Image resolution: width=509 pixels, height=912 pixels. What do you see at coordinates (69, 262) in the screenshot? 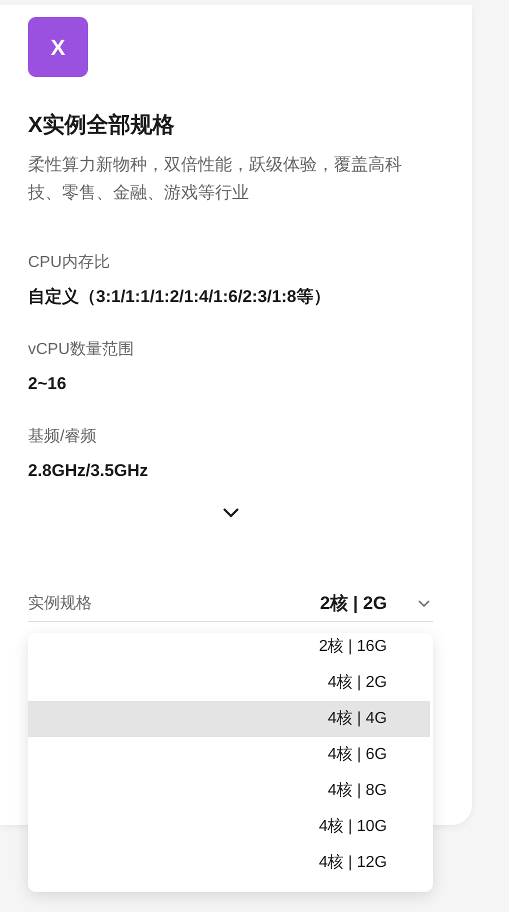
I see `spec-label: CPU内存比` at bounding box center [69, 262].